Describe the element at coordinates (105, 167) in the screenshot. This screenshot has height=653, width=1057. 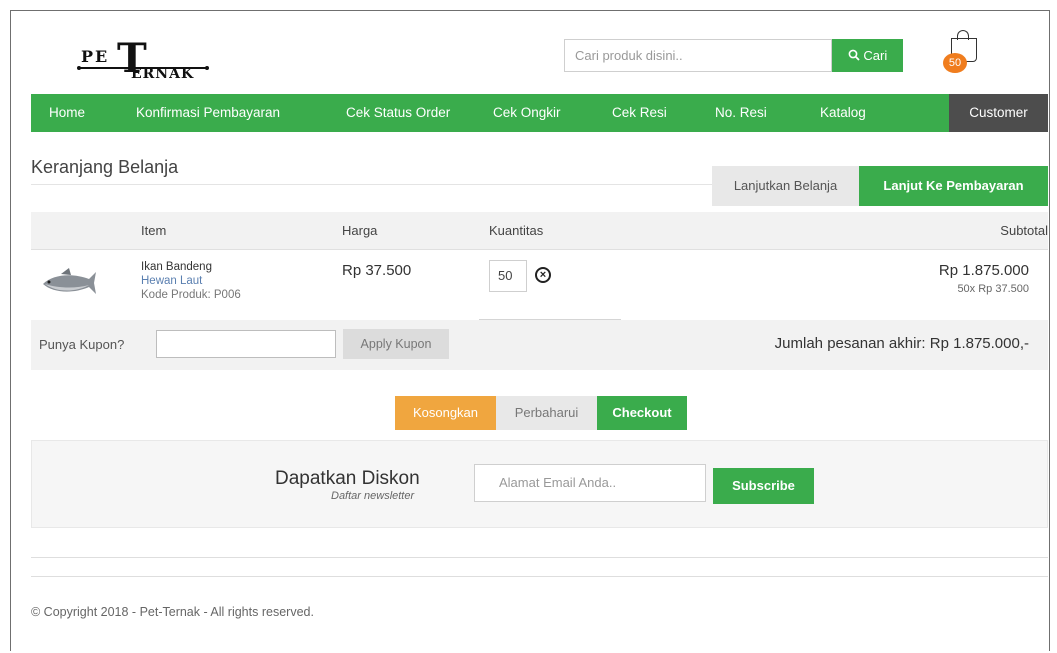
I see `page-title: Keranjang Belanja` at that location.